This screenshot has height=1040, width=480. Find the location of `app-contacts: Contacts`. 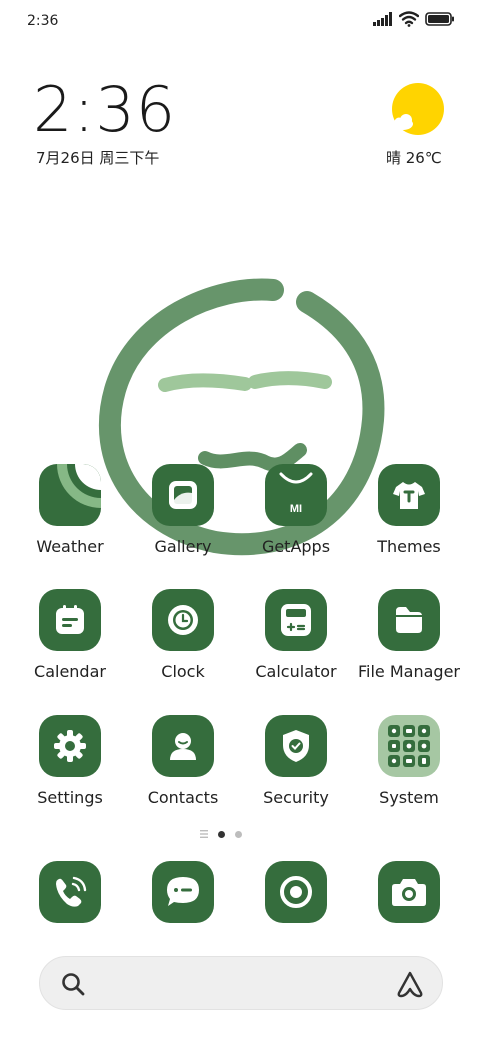

app-contacts: Contacts is located at coordinates (183, 761).